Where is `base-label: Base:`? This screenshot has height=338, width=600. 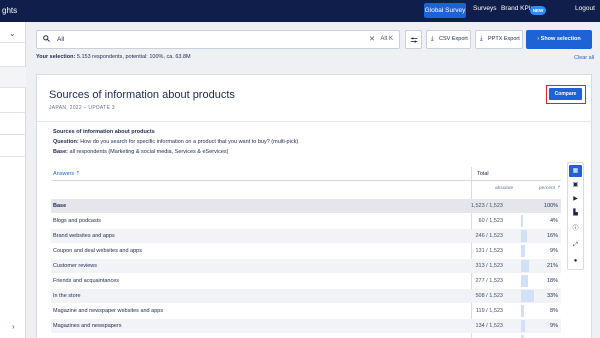
base-label: Base: is located at coordinates (60, 152).